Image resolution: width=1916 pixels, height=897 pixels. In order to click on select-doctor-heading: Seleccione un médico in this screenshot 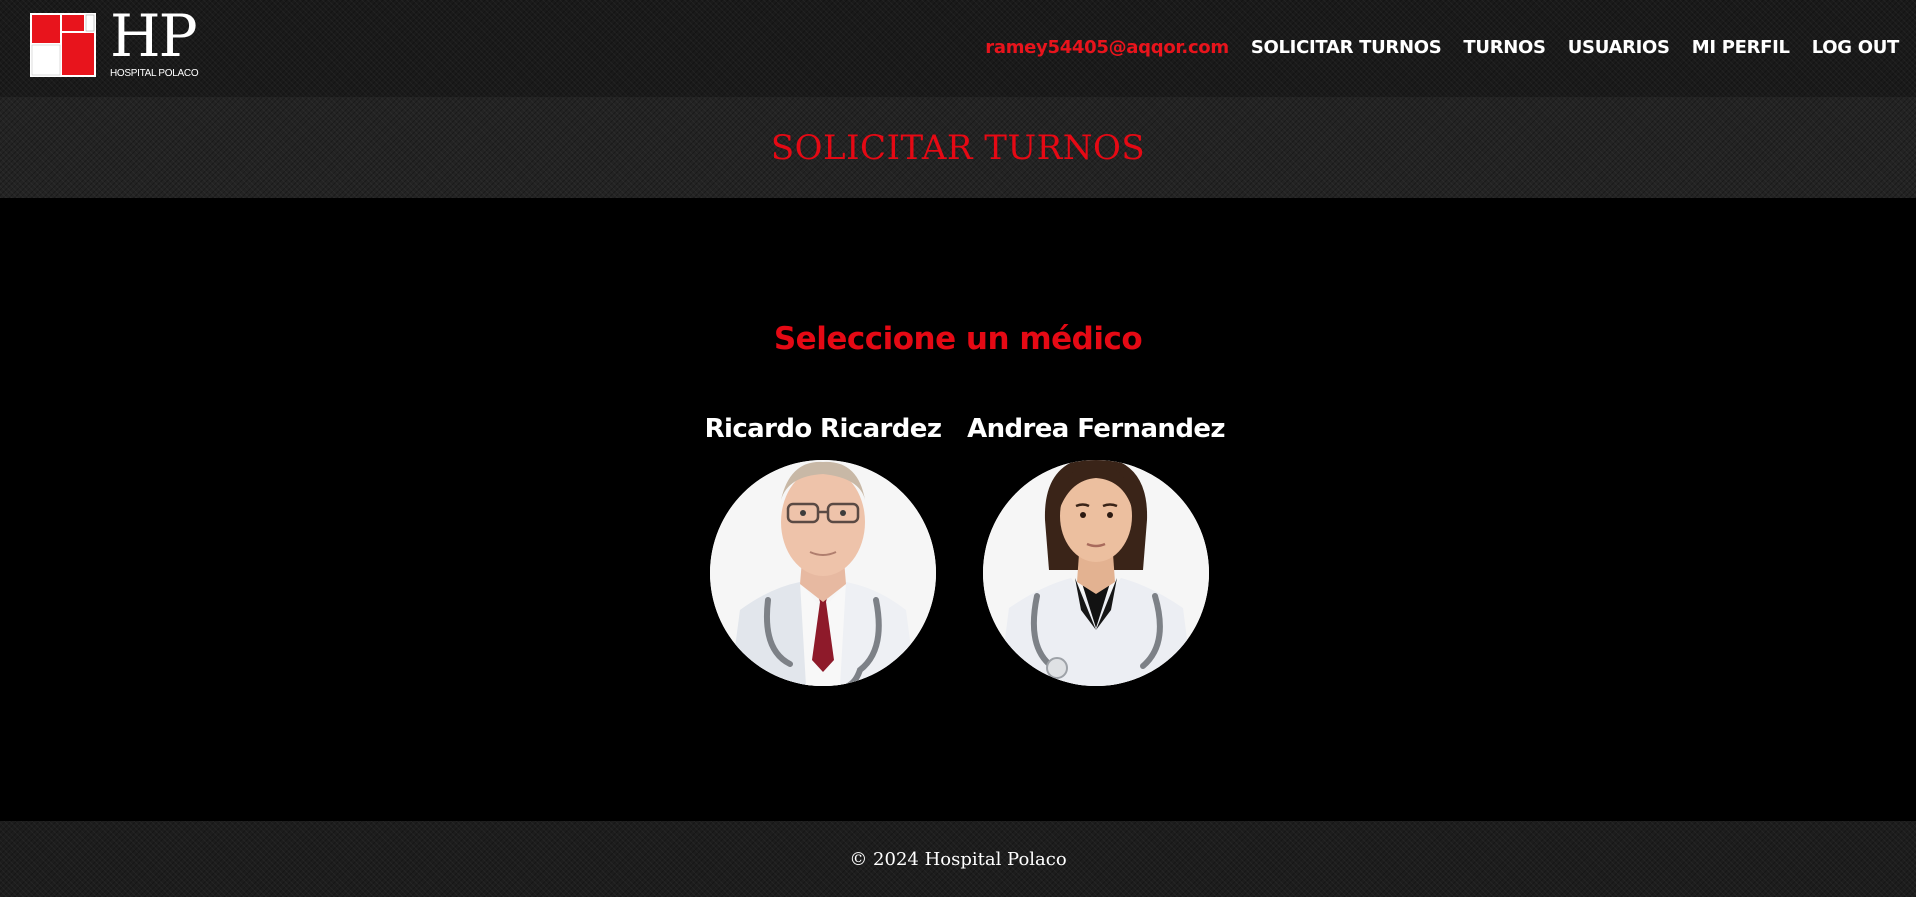, I will do `click(958, 339)`.